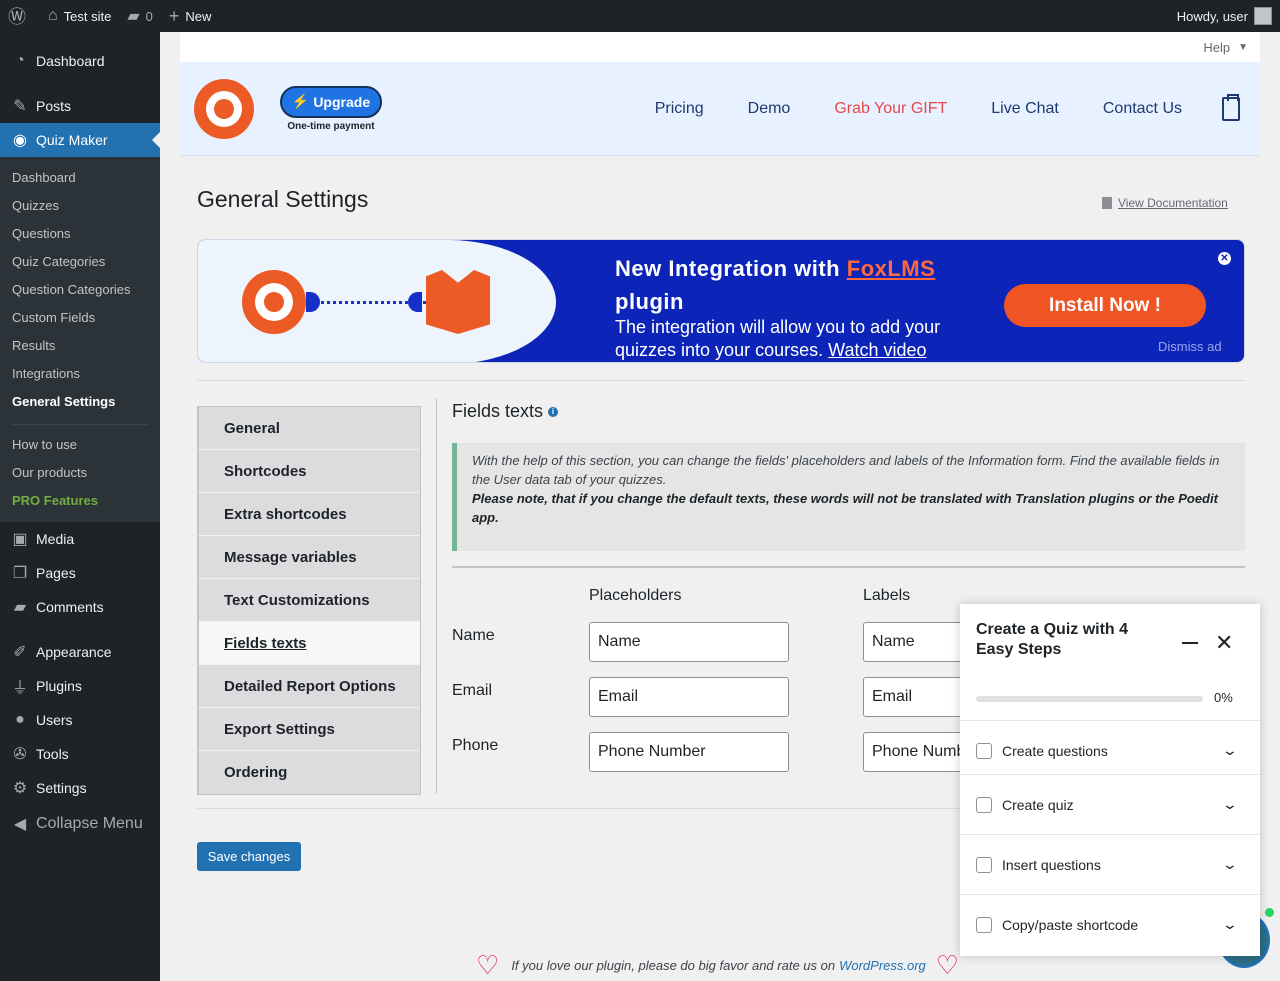 This screenshot has width=1280, height=981. Describe the element at coordinates (80, 539) in the screenshot. I see `menu-media: ▣ Media` at that location.